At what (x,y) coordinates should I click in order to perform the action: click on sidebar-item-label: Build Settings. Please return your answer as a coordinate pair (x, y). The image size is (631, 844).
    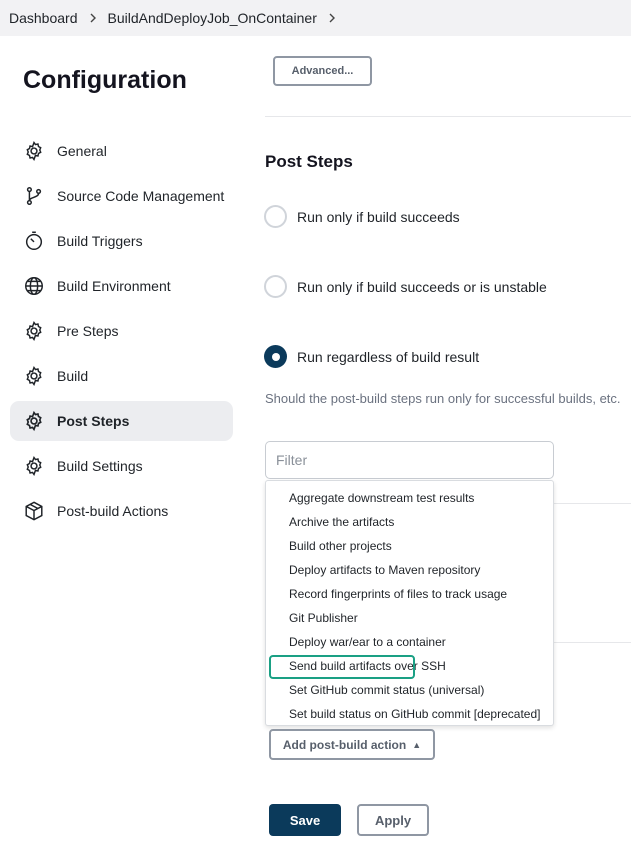
    Looking at the image, I should click on (100, 466).